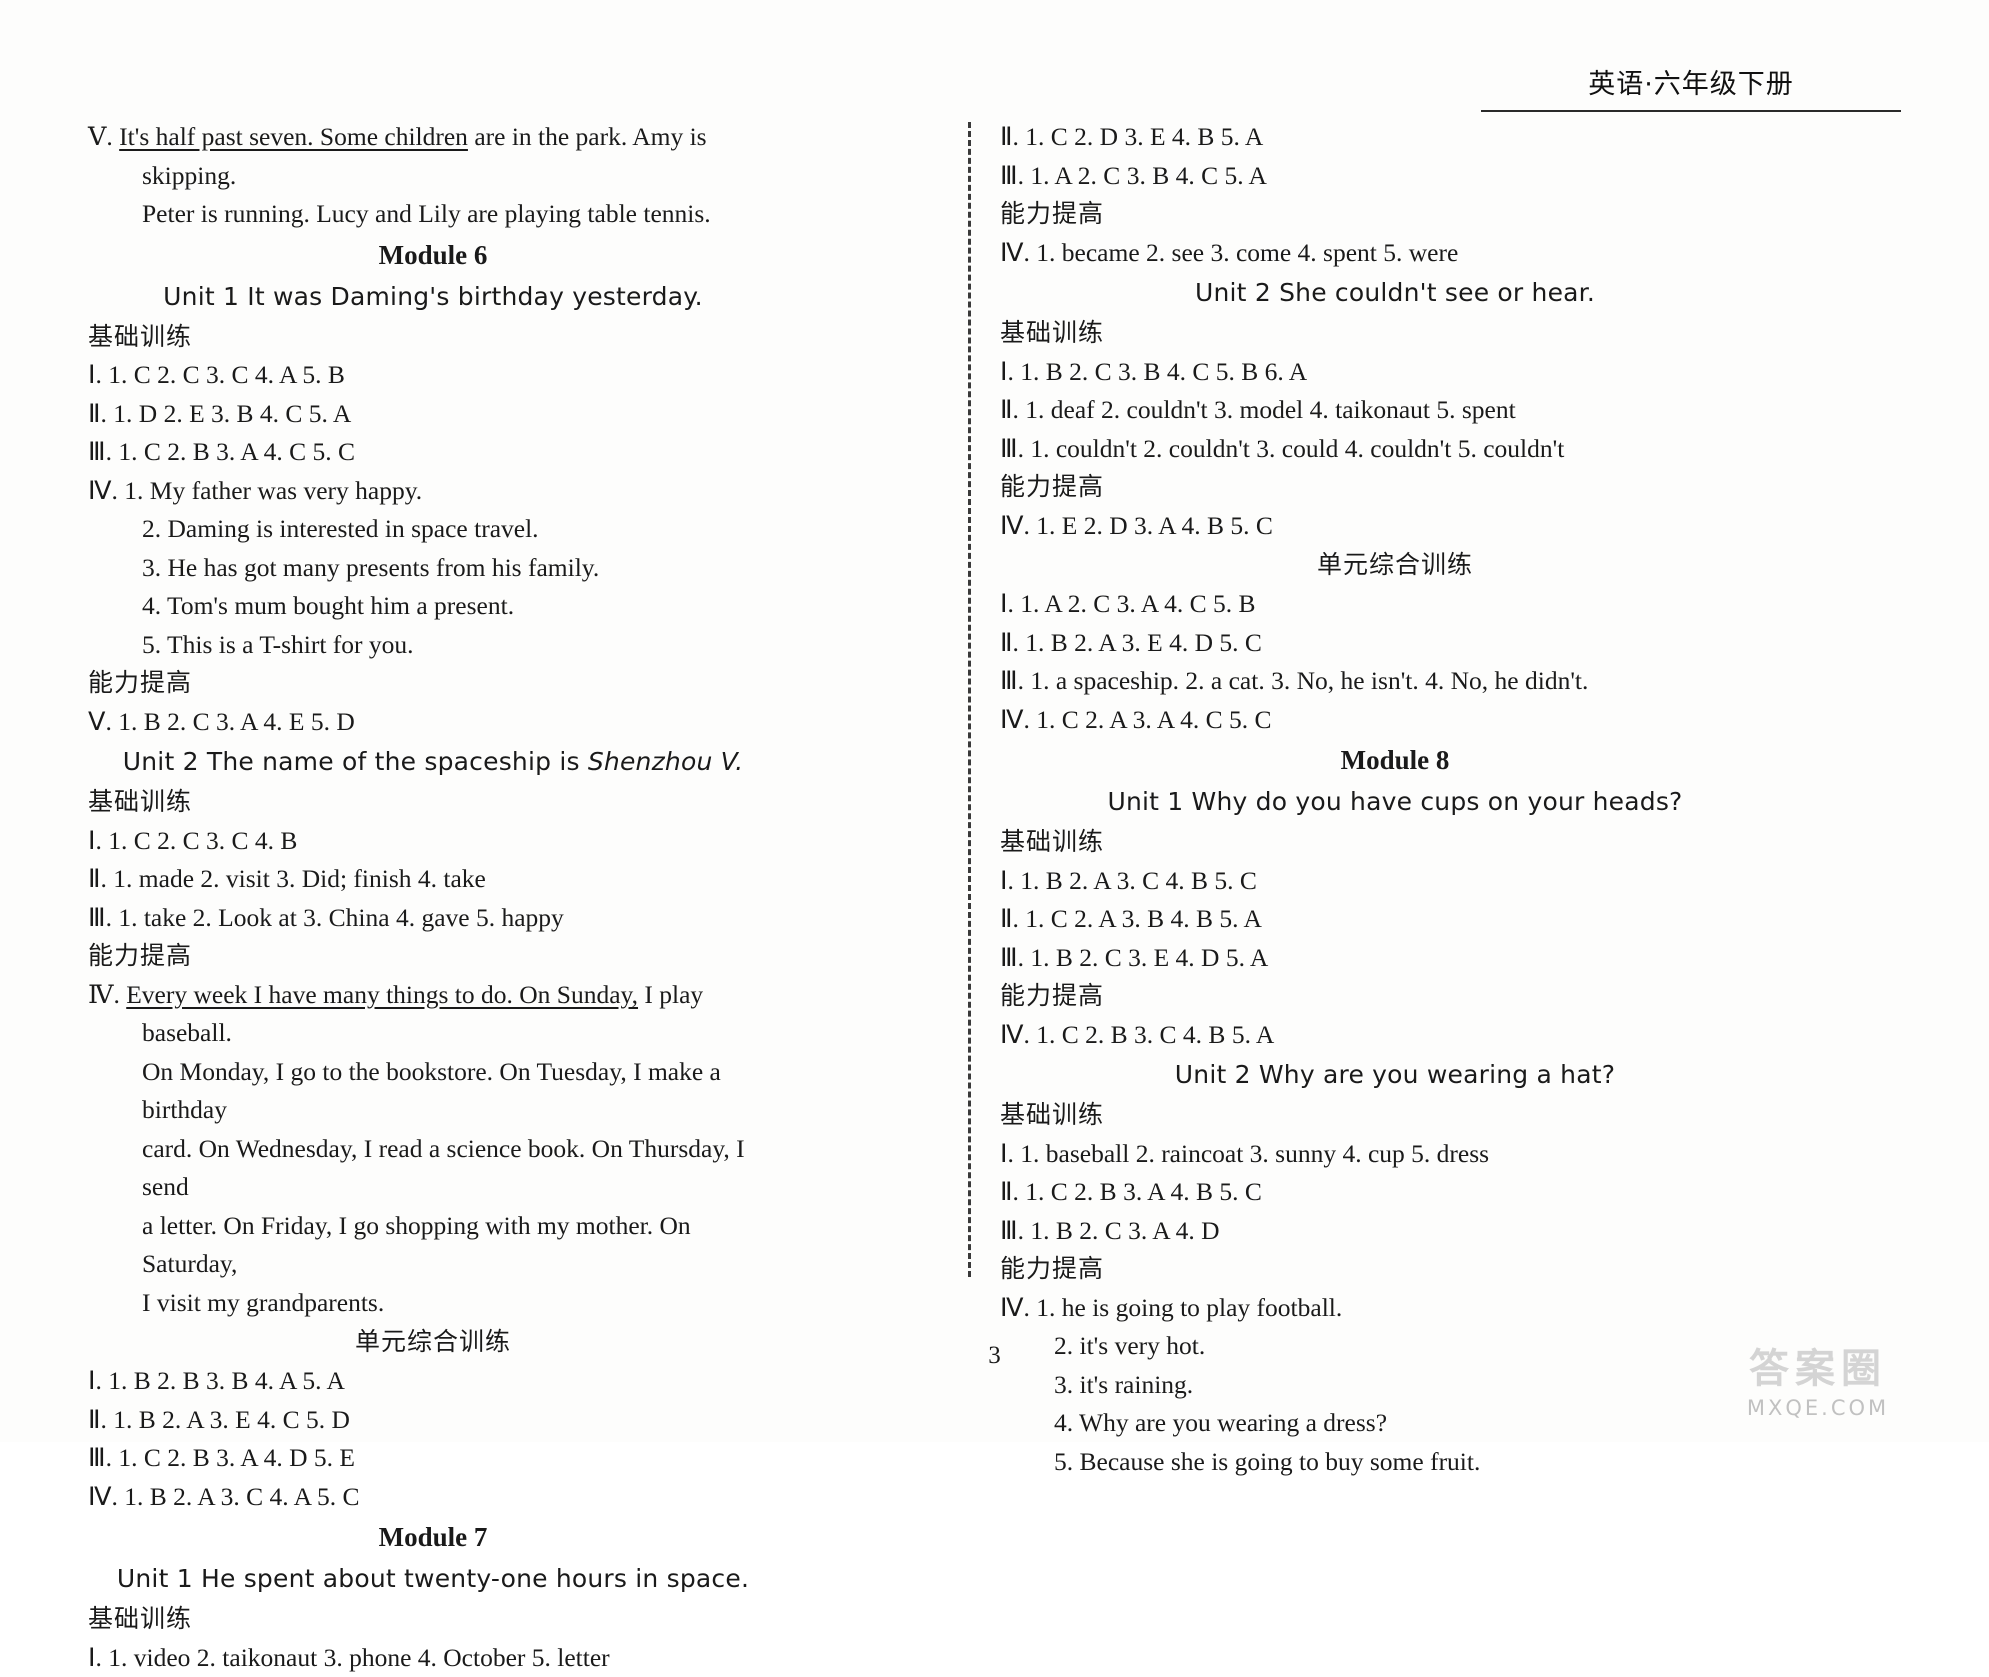 The height and width of the screenshot is (1677, 1989). I want to click on answer-row: Ⅲ. 1. B 2. C 3. A 4. D, so click(1395, 1231).